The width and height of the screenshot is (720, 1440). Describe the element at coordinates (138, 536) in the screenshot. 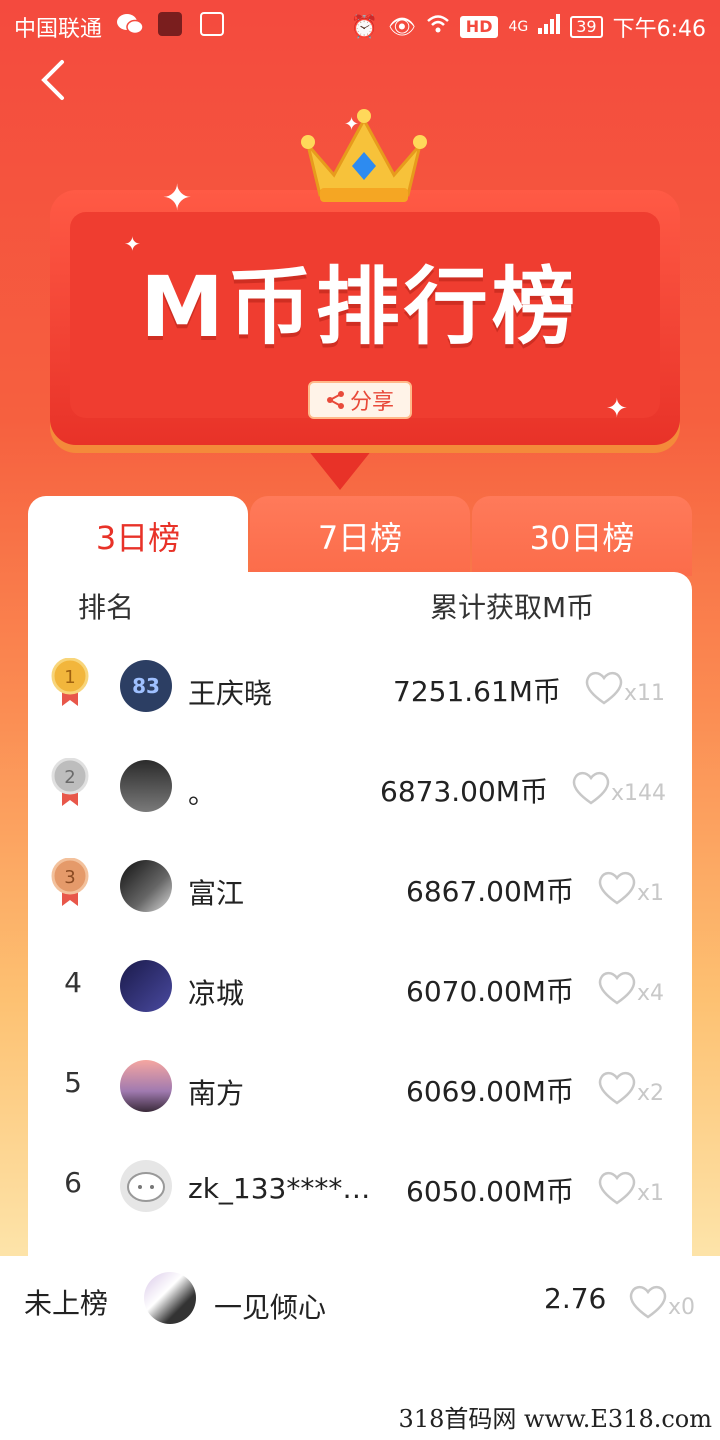

I see `tab-3-day: 3日榜` at that location.